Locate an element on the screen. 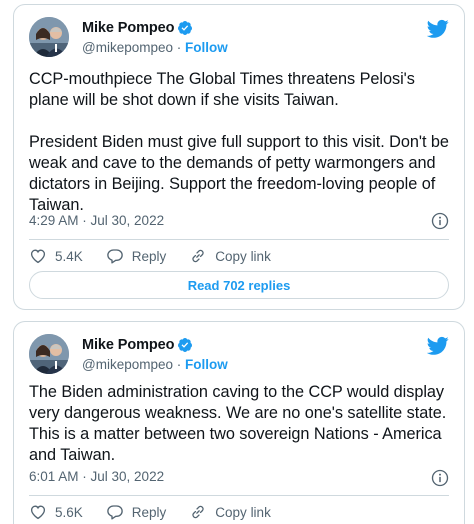 The image size is (474, 524). like-button: 5.6K is located at coordinates (56, 512).